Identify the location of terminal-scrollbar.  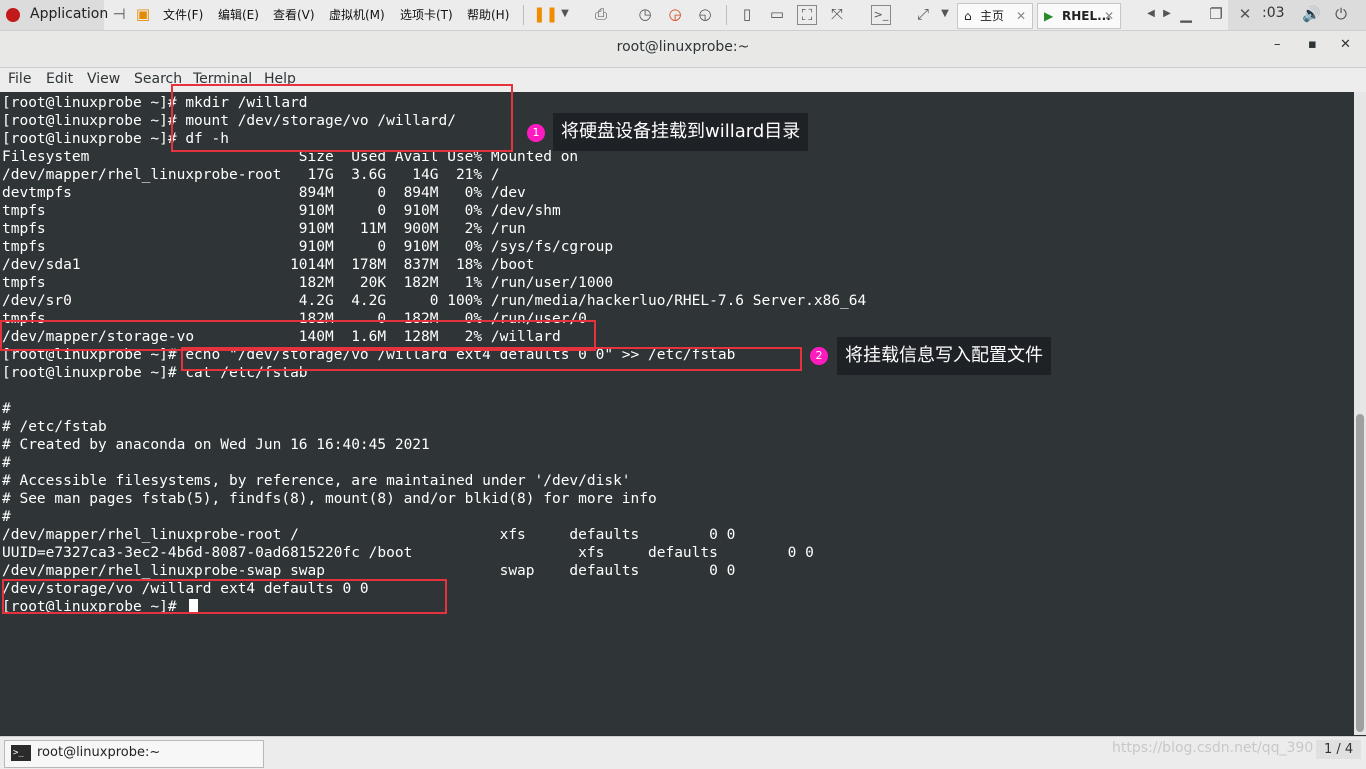
(1360, 413).